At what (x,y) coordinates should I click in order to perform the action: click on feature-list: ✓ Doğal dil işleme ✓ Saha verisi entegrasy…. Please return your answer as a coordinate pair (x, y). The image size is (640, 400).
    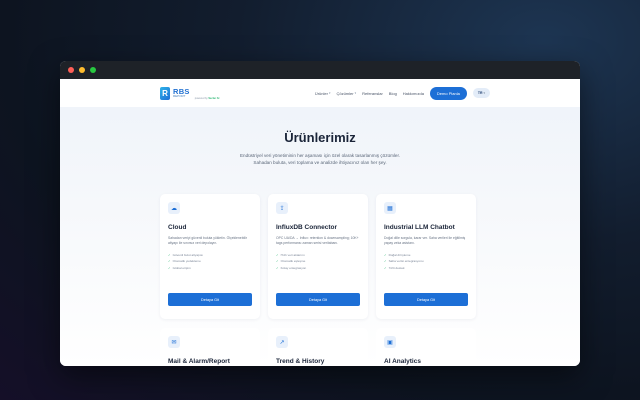
    Looking at the image, I should click on (426, 261).